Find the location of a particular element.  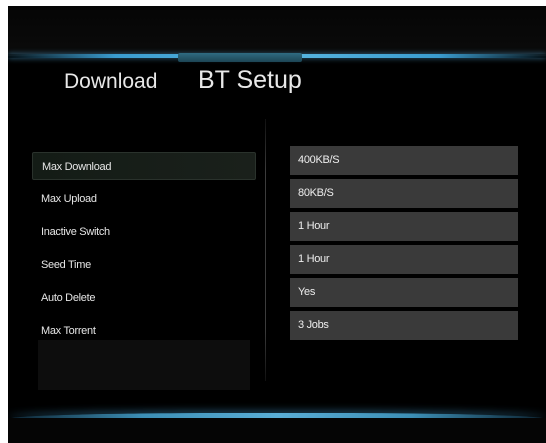

column-divider is located at coordinates (265, 250).